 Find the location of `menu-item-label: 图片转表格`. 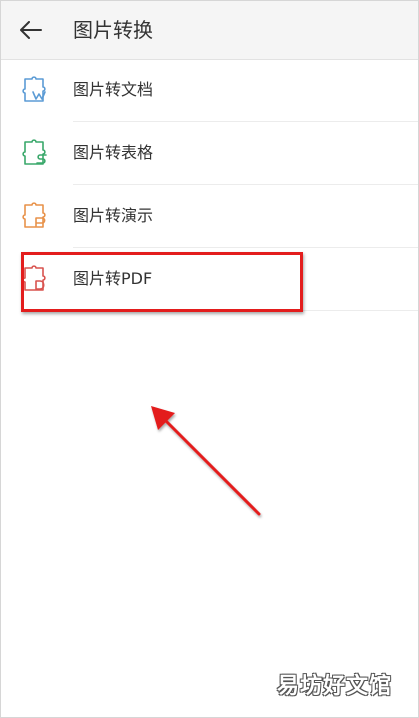

menu-item-label: 图片转表格 is located at coordinates (113, 152).